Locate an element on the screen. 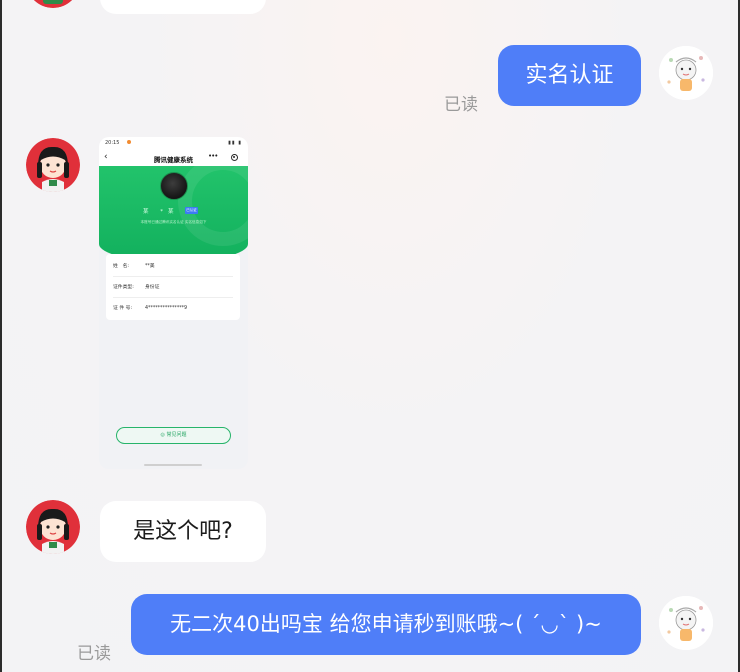  info-value: 4***************9 is located at coordinates (166, 308).